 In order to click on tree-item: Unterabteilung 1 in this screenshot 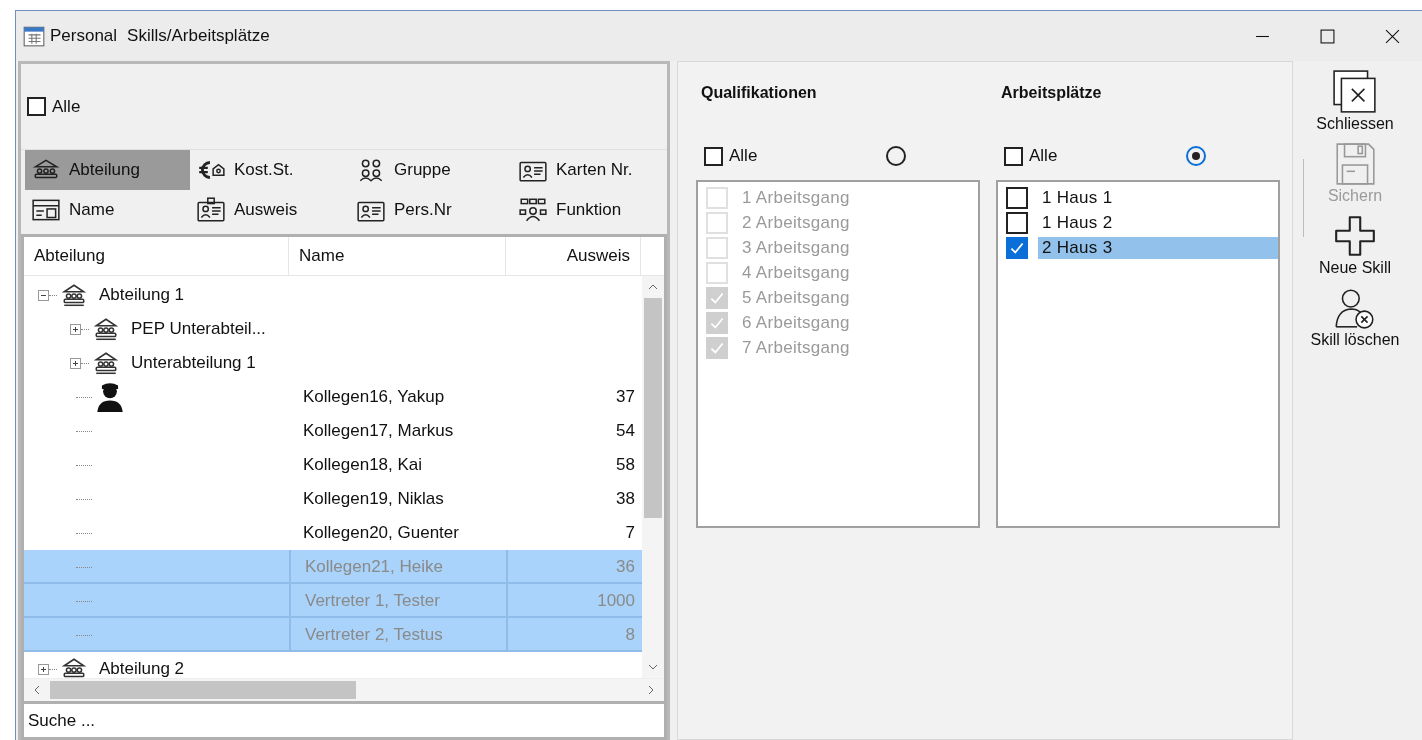, I will do `click(193, 363)`.